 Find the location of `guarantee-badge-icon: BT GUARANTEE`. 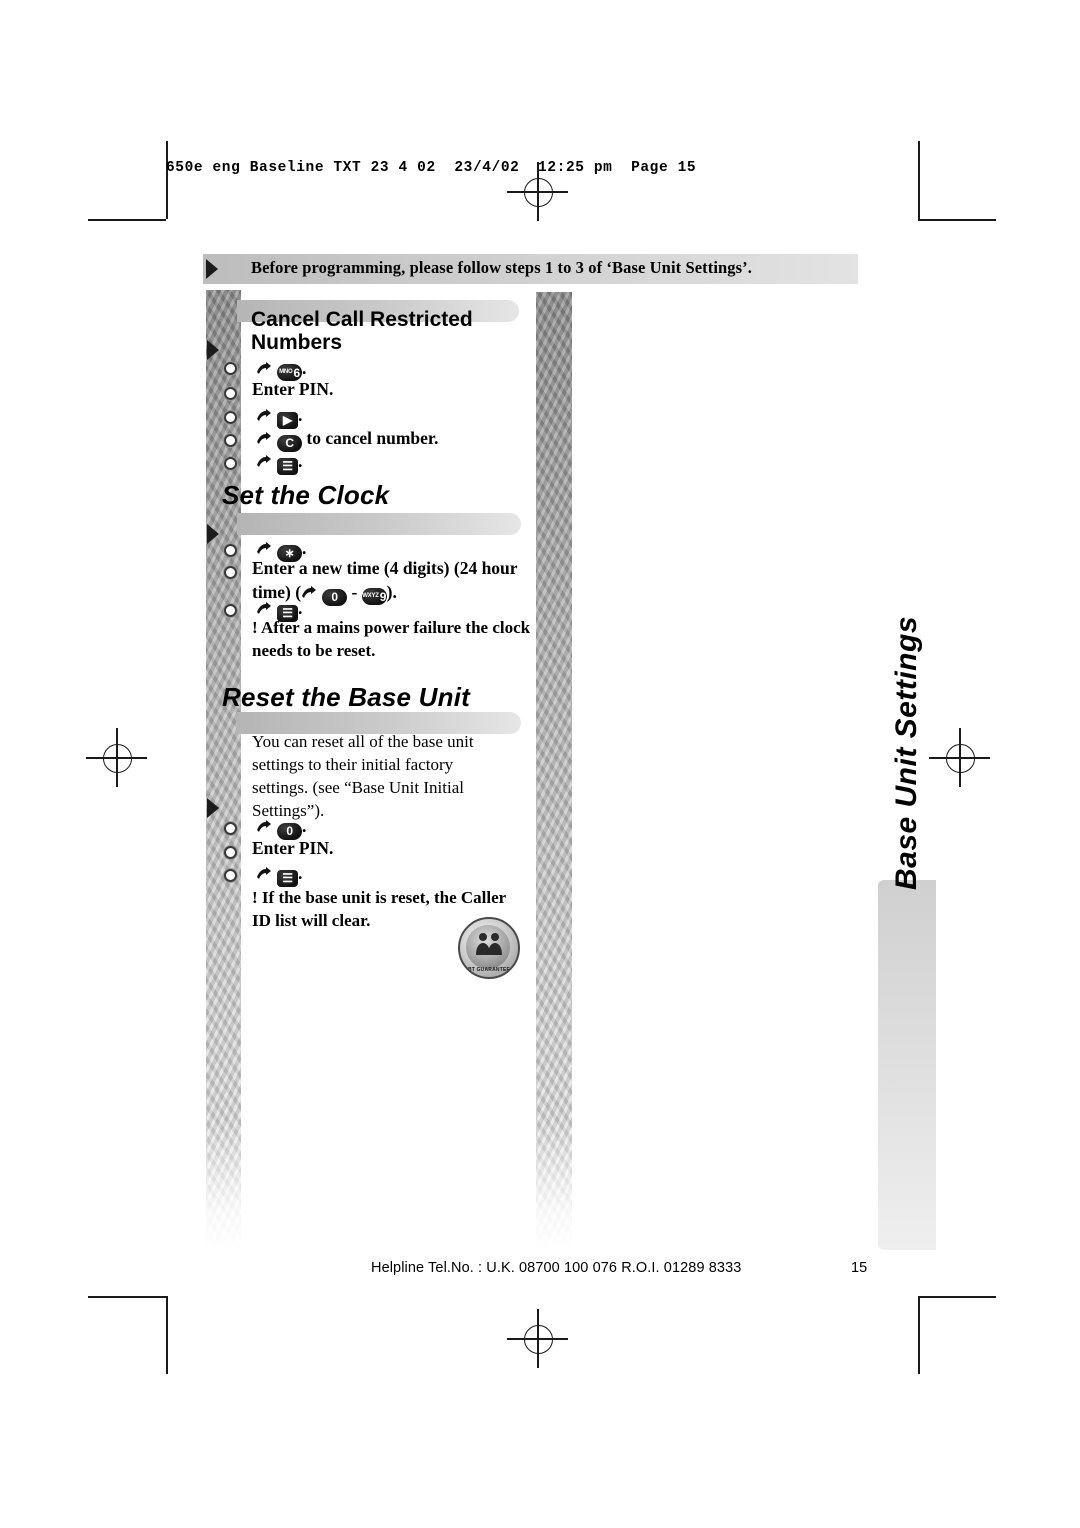

guarantee-badge-icon: BT GUARANTEE is located at coordinates (489, 948).